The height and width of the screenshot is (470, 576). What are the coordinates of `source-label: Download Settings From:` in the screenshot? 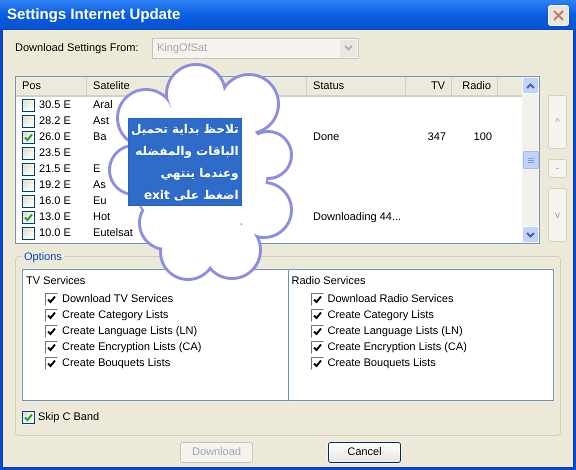 It's located at (77, 48).